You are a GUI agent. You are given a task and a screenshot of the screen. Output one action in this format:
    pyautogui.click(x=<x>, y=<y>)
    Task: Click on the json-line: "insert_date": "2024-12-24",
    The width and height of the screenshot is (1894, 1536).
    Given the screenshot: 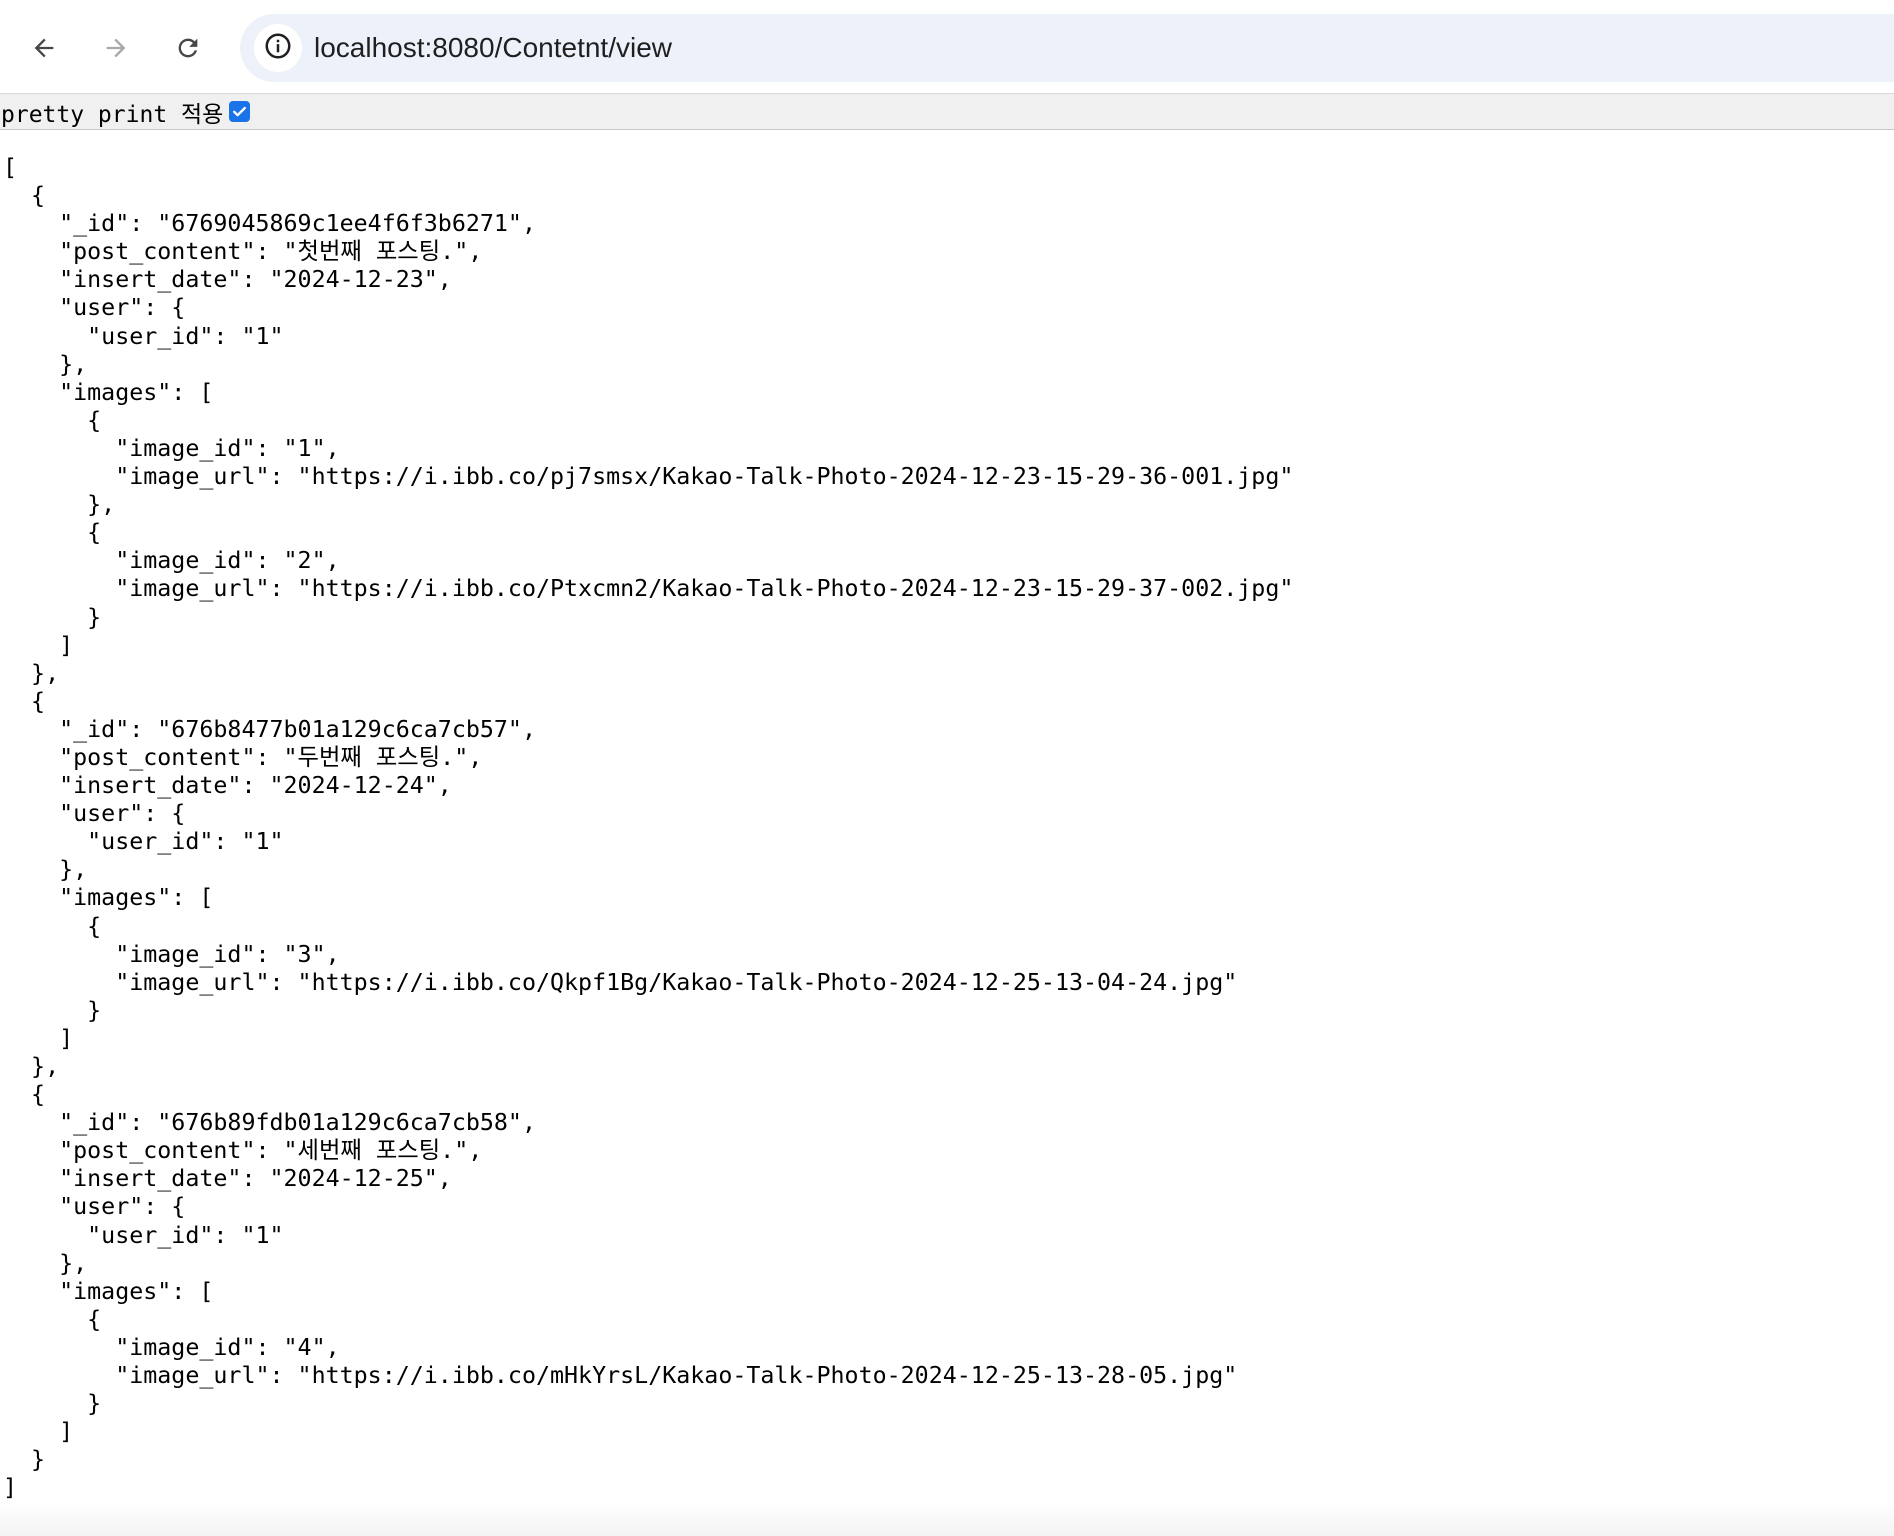 What is the action you would take?
    pyautogui.click(x=227, y=786)
    